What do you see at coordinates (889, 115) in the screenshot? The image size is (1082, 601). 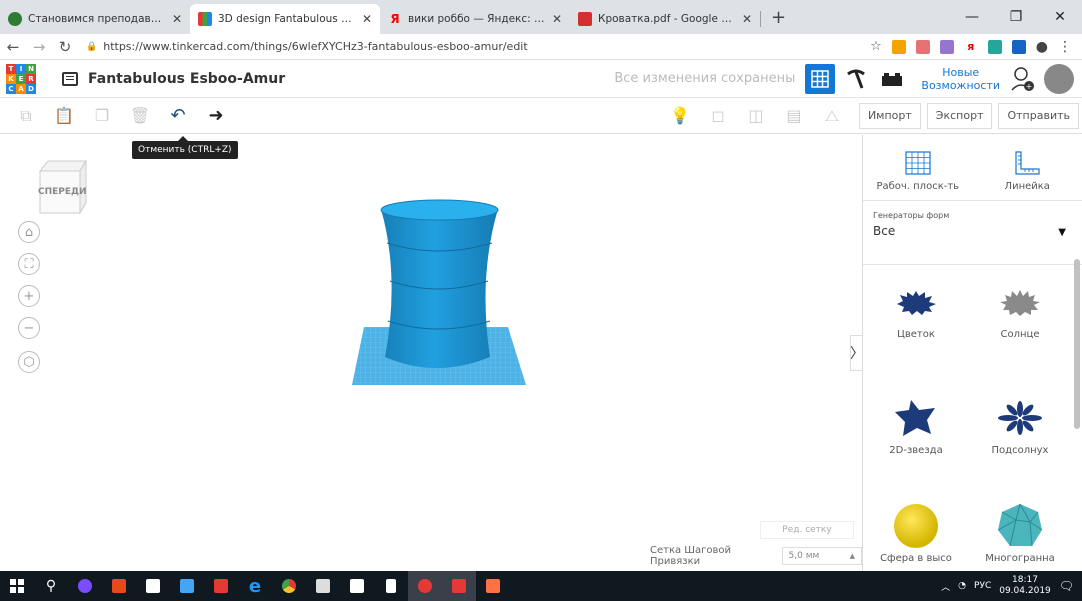 I see `import-button: Импорт` at bounding box center [889, 115].